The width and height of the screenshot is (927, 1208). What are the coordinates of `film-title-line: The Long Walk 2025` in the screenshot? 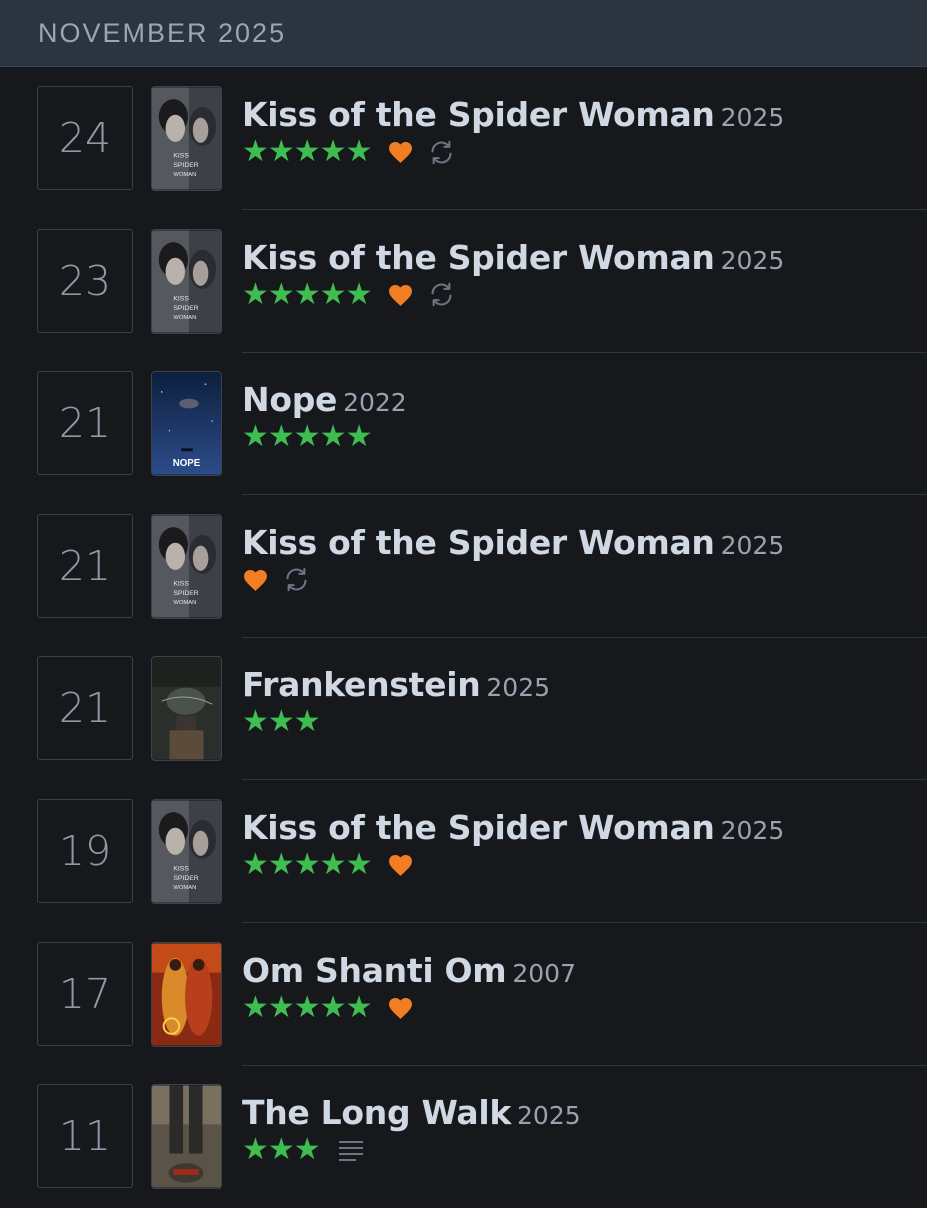 It's located at (411, 1112).